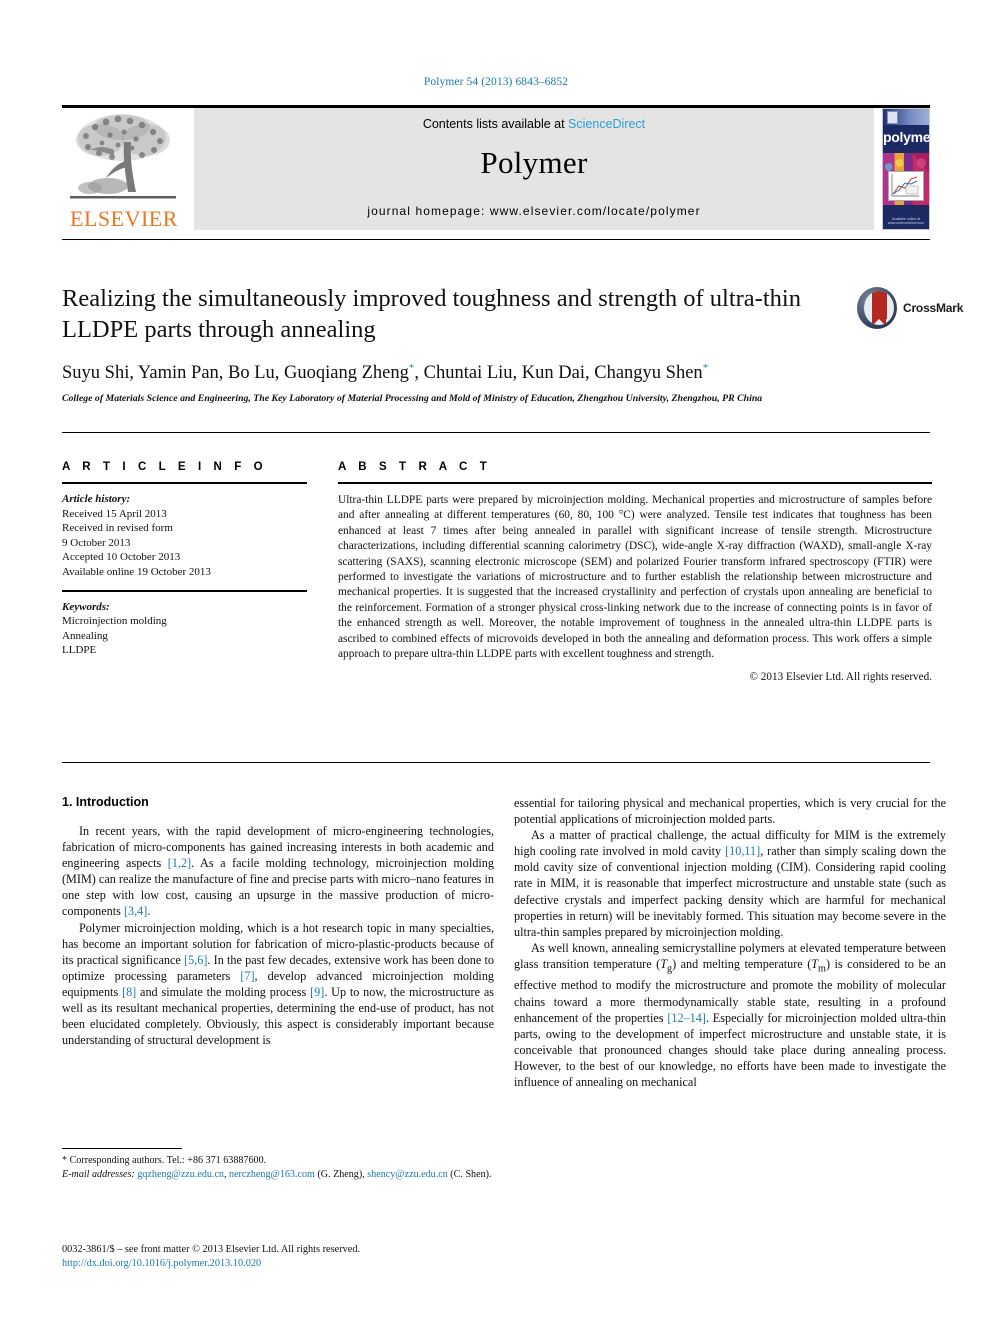  What do you see at coordinates (165, 467) in the screenshot?
I see `article-info-heading: A R T I C L E I N F O` at bounding box center [165, 467].